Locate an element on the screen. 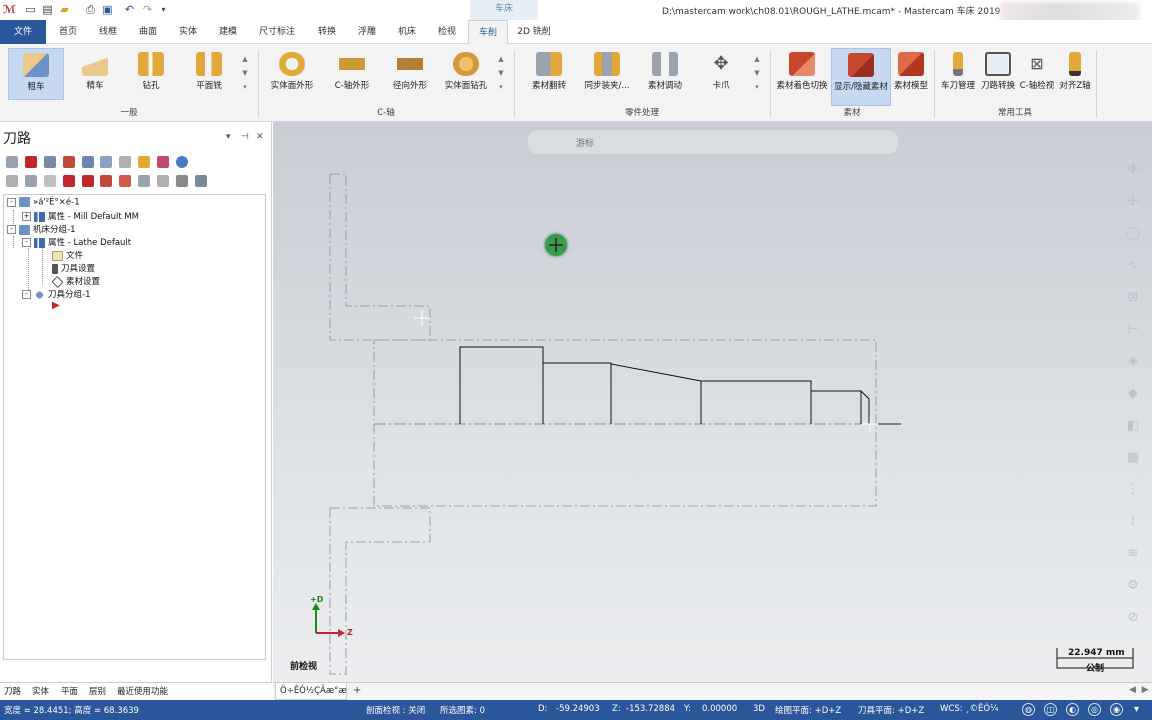 The height and width of the screenshot is (720, 1152). chuck-jaws-button: ✥ 卡爪 is located at coordinates (721, 74).